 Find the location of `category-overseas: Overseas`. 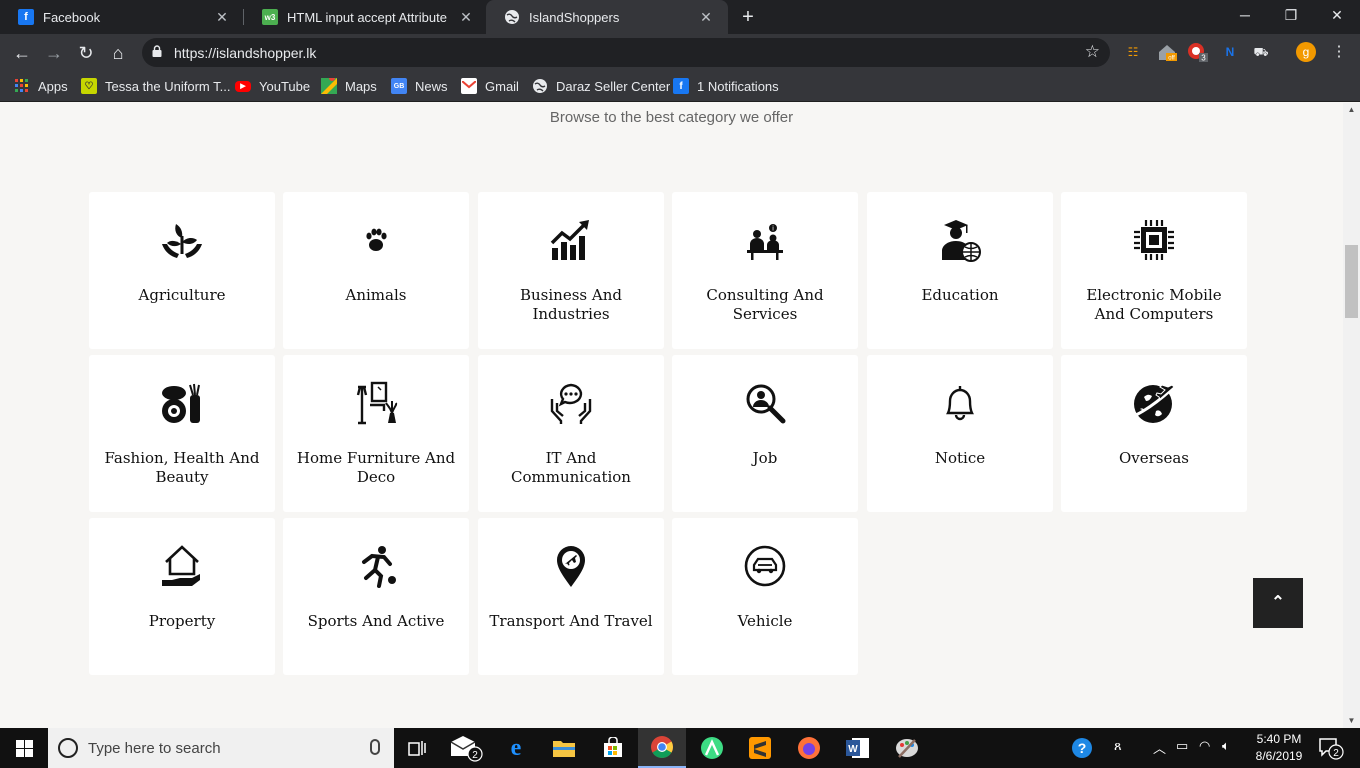

category-overseas: Overseas is located at coordinates (1154, 433).